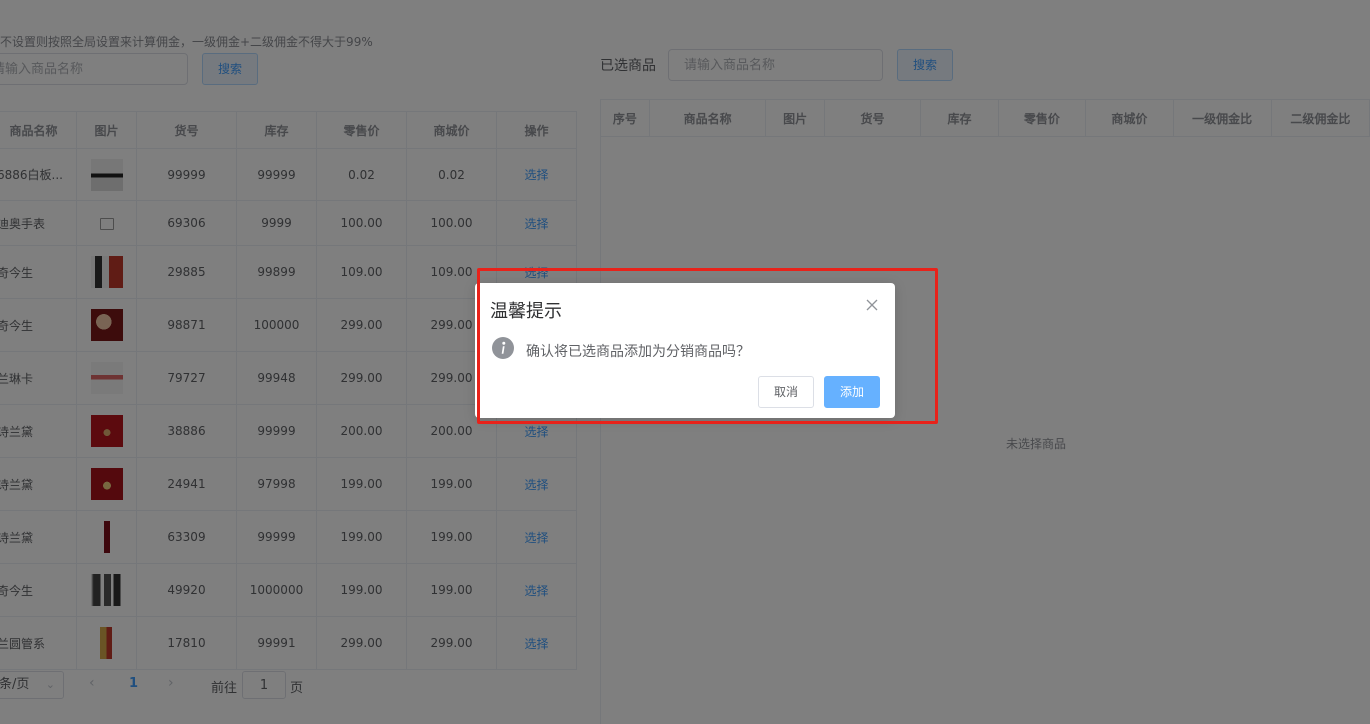 This screenshot has height=724, width=1370. What do you see at coordinates (852, 392) in the screenshot?
I see `add-button: 添加` at bounding box center [852, 392].